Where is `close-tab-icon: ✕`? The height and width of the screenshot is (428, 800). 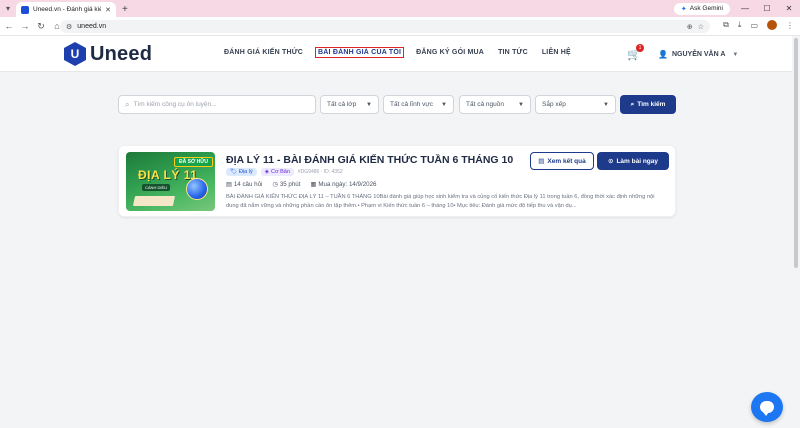
close-tab-icon: ✕ is located at coordinates (108, 10).